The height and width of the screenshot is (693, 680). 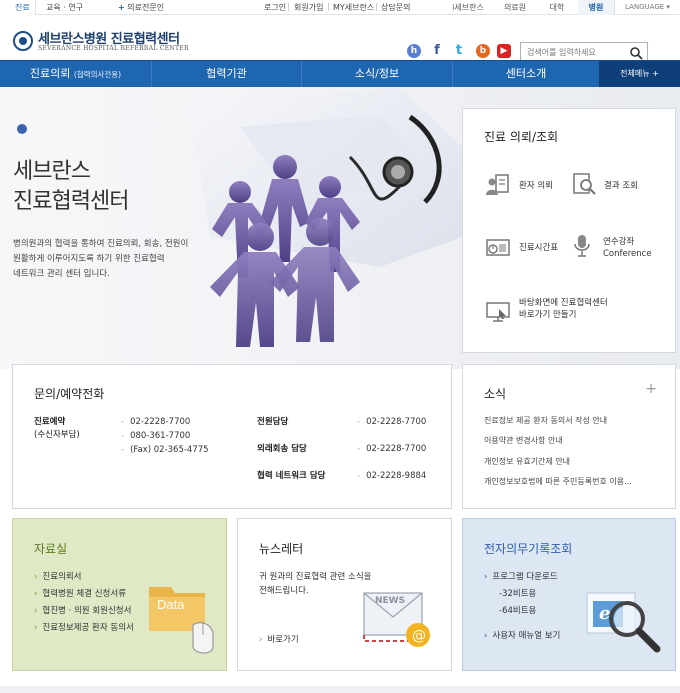 What do you see at coordinates (160, 436) in the screenshot?
I see `reservation-phone-2: 080-361-7700` at bounding box center [160, 436].